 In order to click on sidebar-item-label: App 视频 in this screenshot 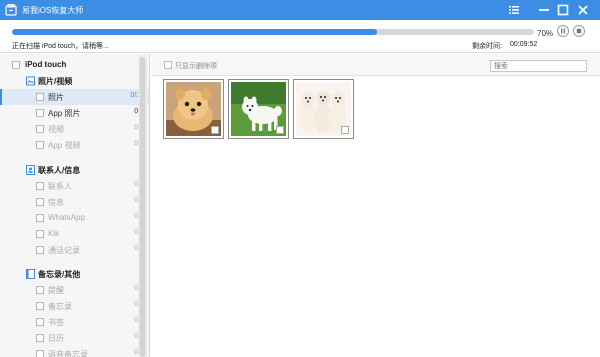, I will do `click(64, 145)`.